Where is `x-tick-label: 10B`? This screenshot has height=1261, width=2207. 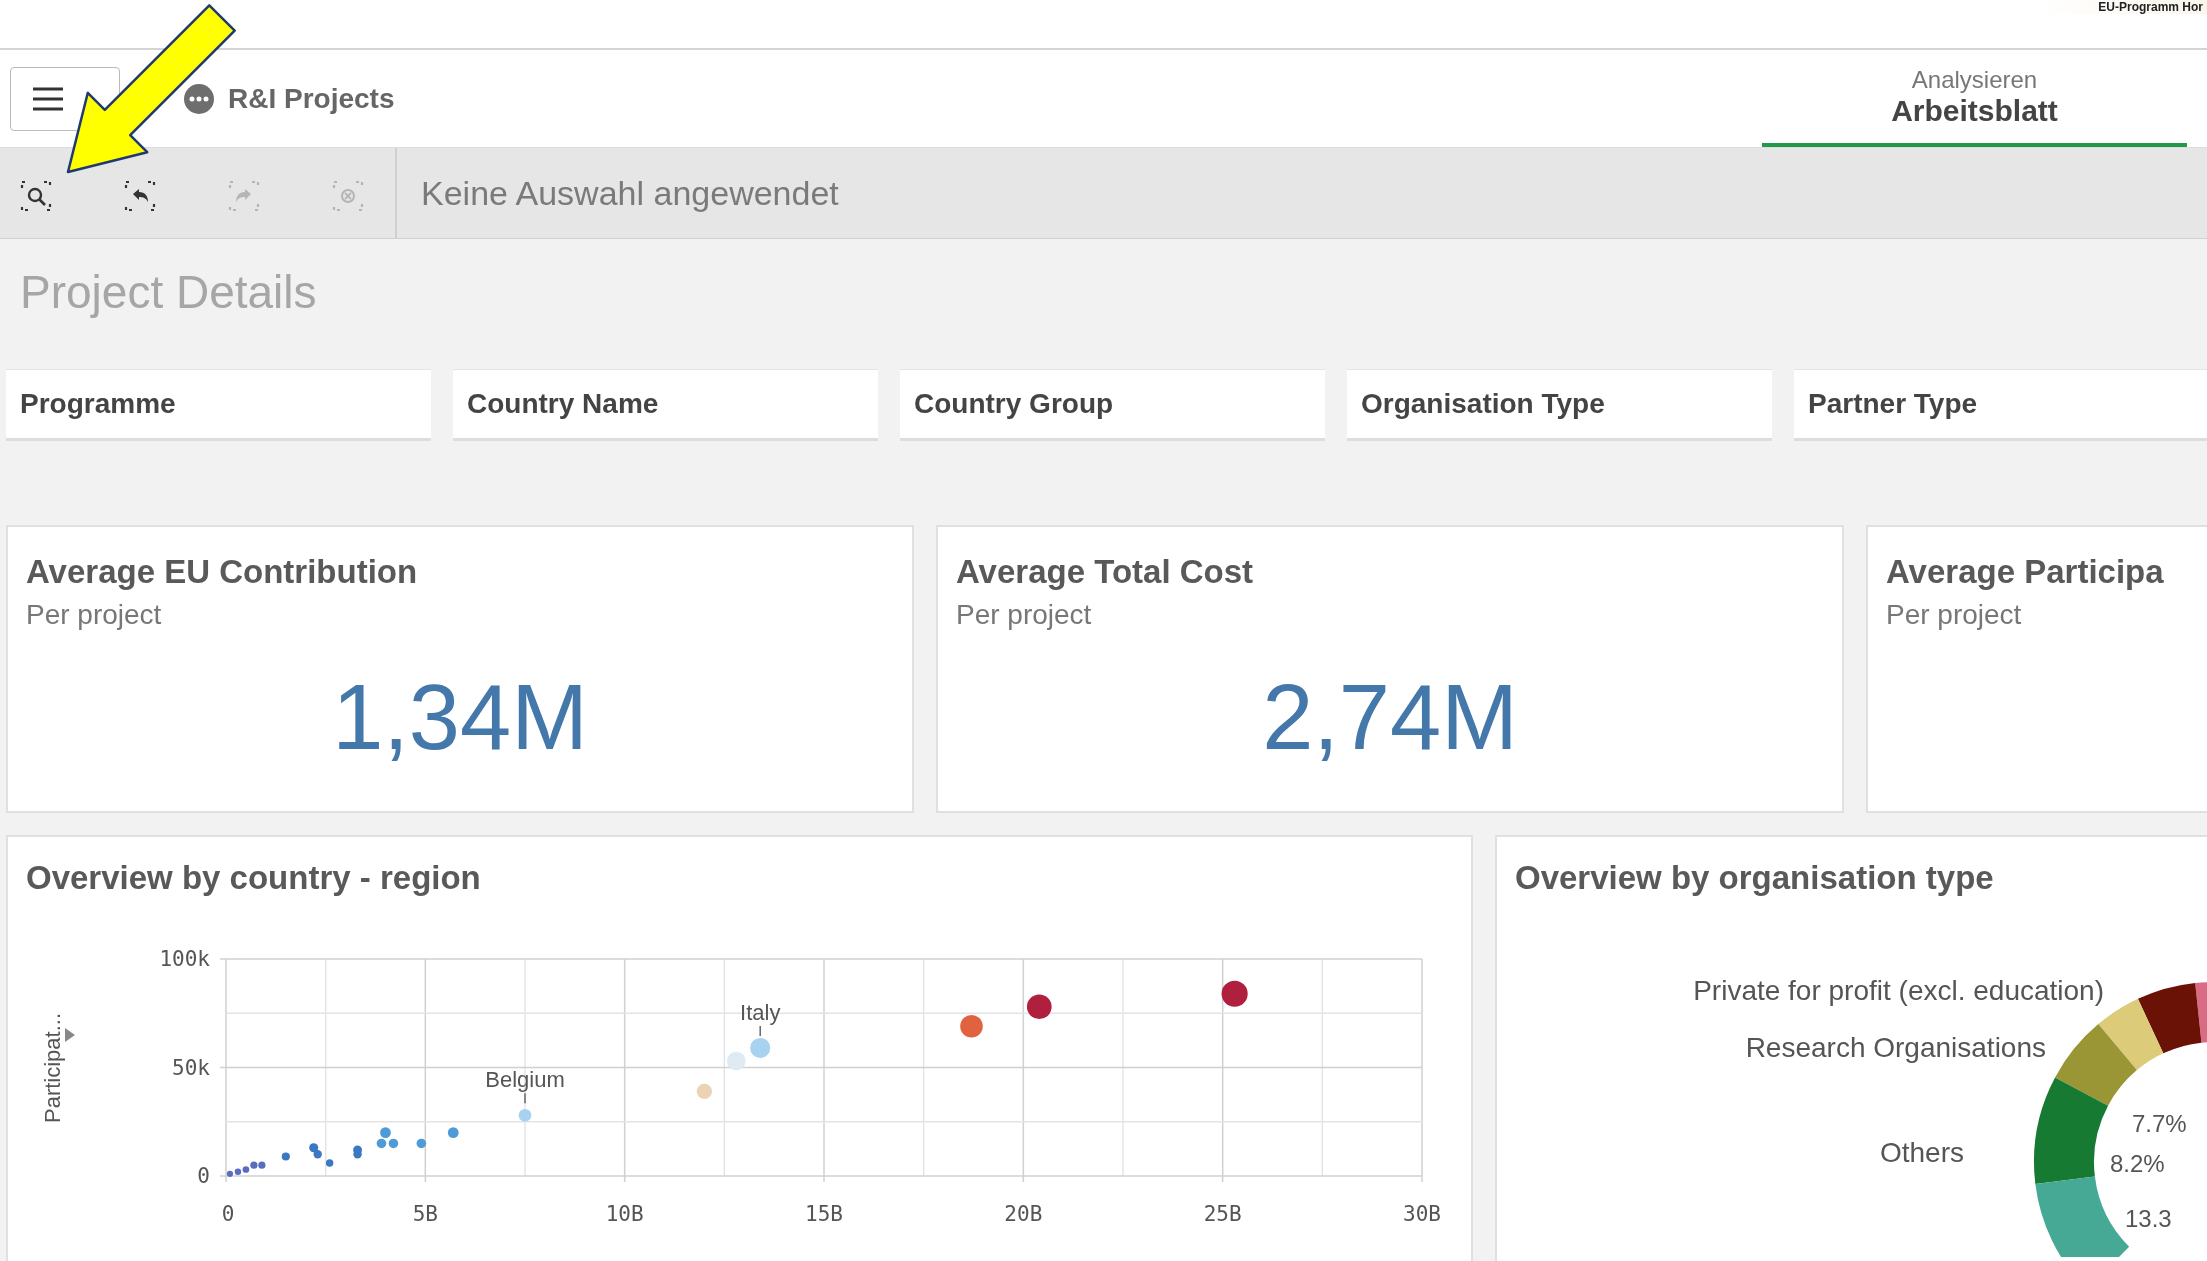 x-tick-label: 10B is located at coordinates (624, 1214).